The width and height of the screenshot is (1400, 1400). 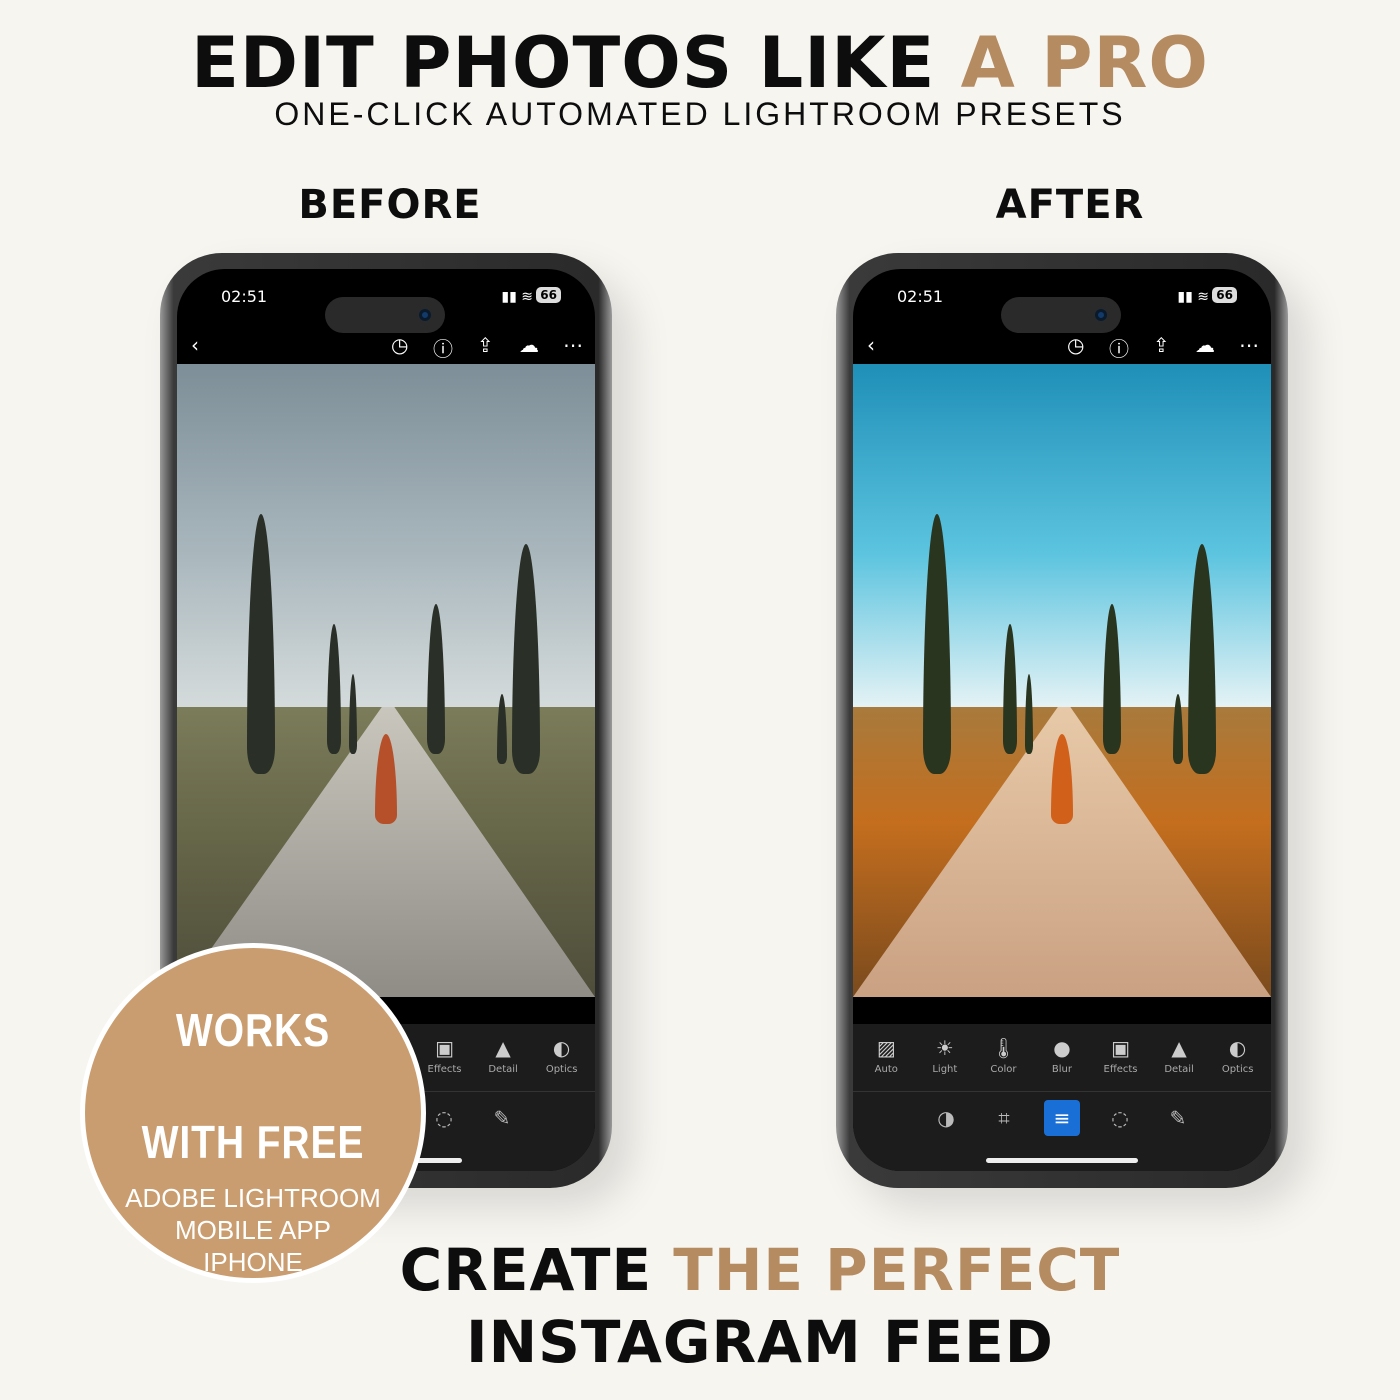 I want to click on after-photo, so click(x=1062, y=680).